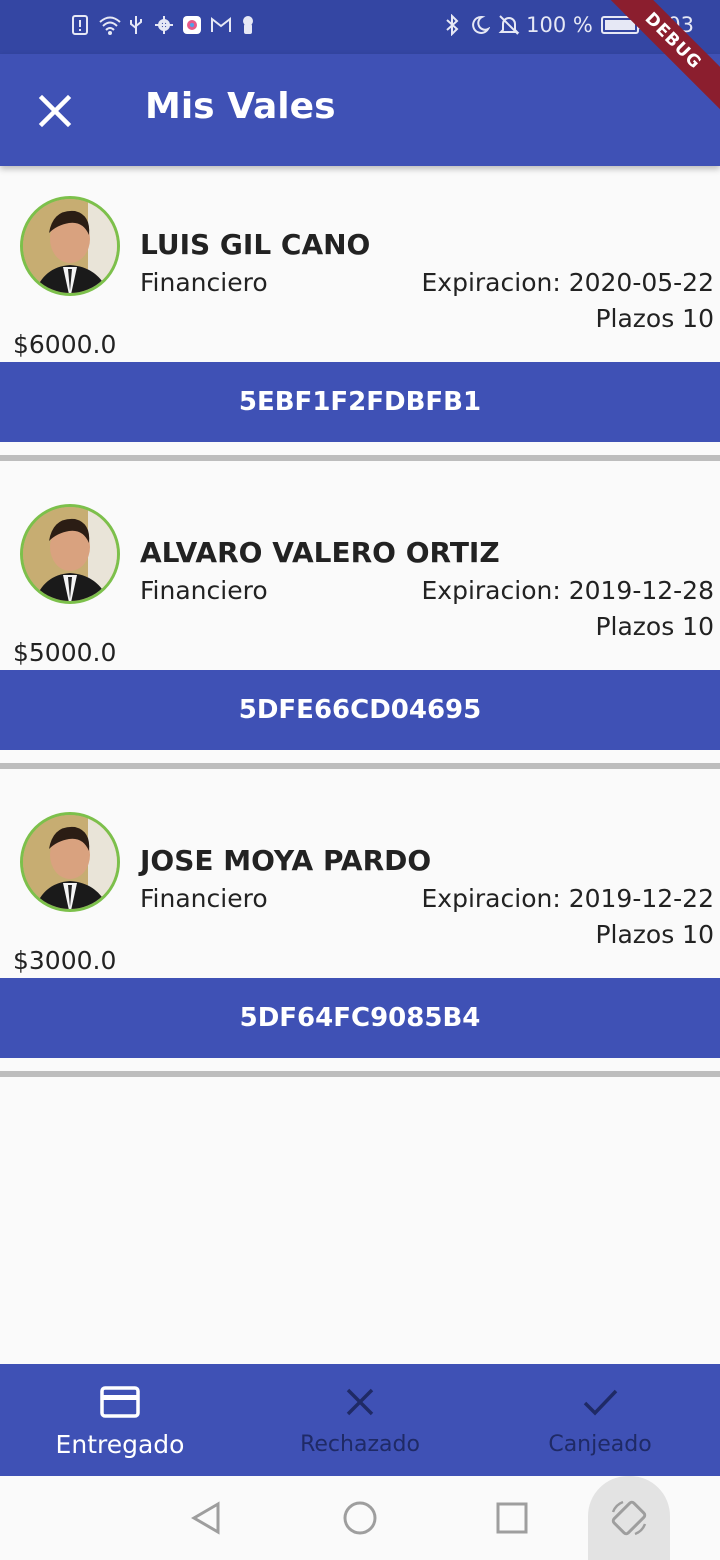  What do you see at coordinates (220, 25) in the screenshot?
I see `gmail-icon` at bounding box center [220, 25].